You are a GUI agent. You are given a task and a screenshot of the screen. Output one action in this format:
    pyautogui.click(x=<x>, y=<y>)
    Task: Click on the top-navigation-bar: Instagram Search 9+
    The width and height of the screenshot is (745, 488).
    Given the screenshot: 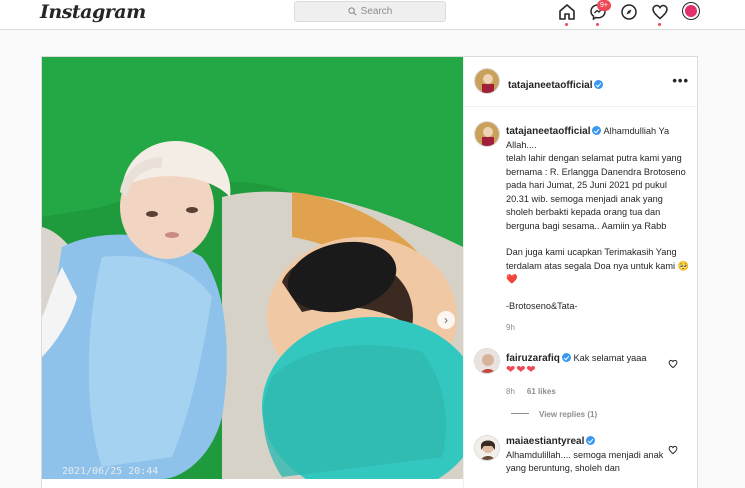 What is the action you would take?
    pyautogui.click(x=372, y=15)
    